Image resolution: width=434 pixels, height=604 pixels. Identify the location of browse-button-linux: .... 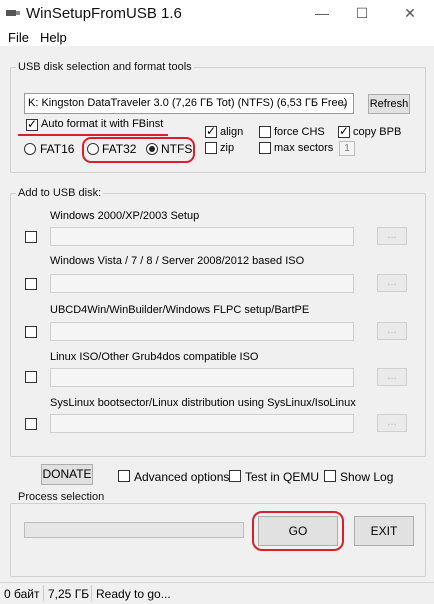
(392, 377).